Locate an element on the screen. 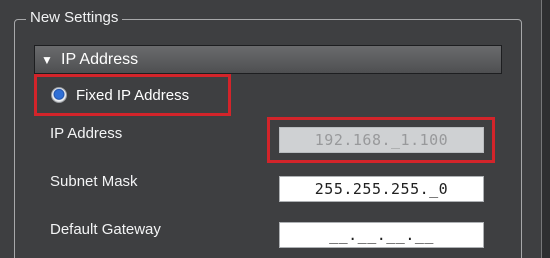 The width and height of the screenshot is (550, 258). new-settings-legend: New Settings is located at coordinates (74, 18).